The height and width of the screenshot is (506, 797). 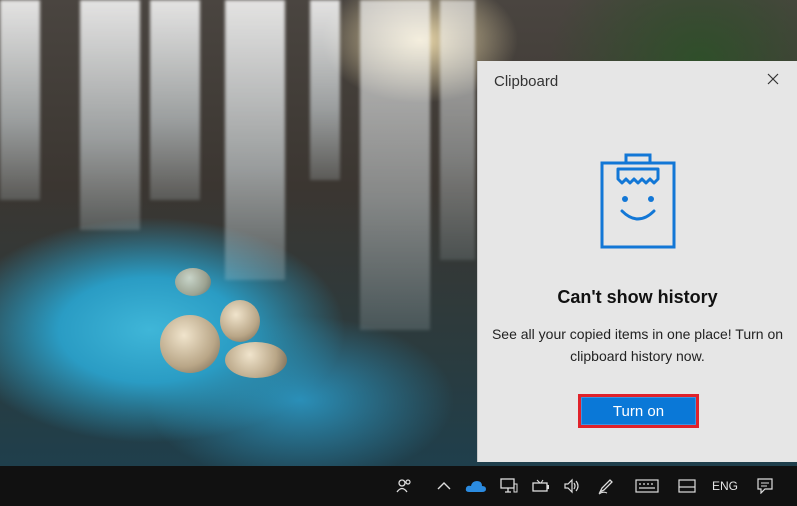 What do you see at coordinates (606, 486) in the screenshot?
I see `pen-icon` at bounding box center [606, 486].